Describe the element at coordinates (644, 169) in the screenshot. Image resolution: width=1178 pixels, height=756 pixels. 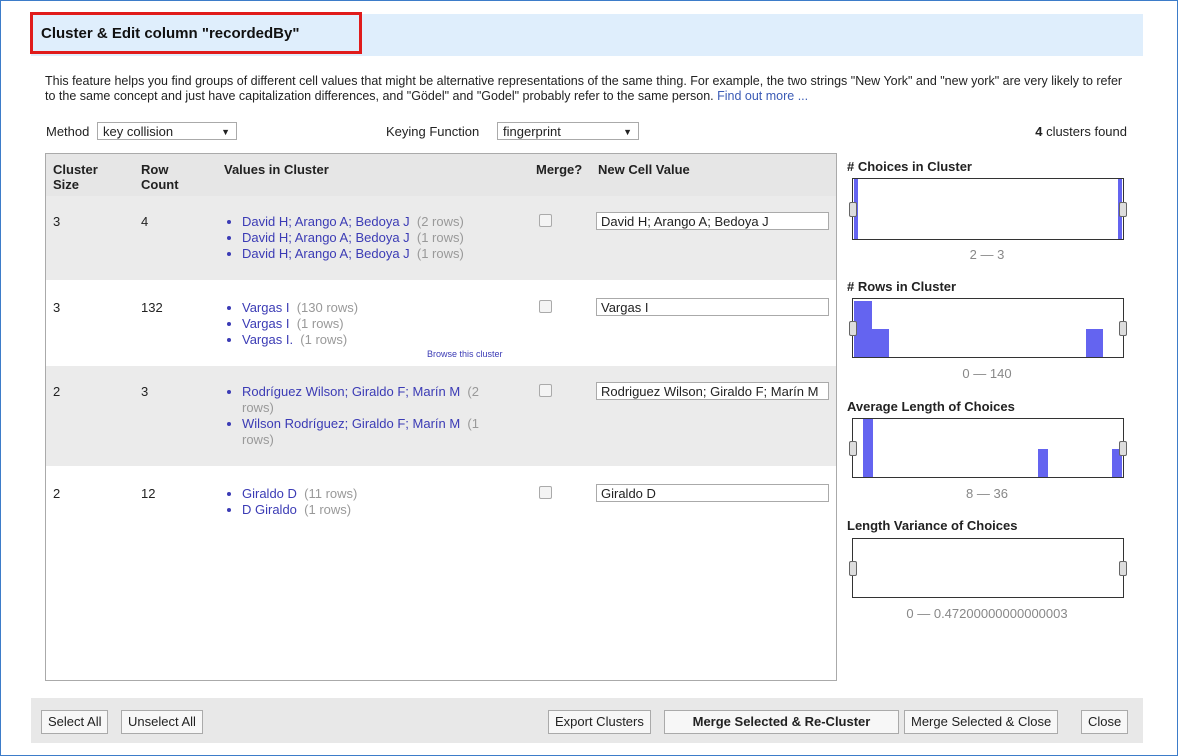
I see `header-new-cell-value: New Cell Value` at that location.